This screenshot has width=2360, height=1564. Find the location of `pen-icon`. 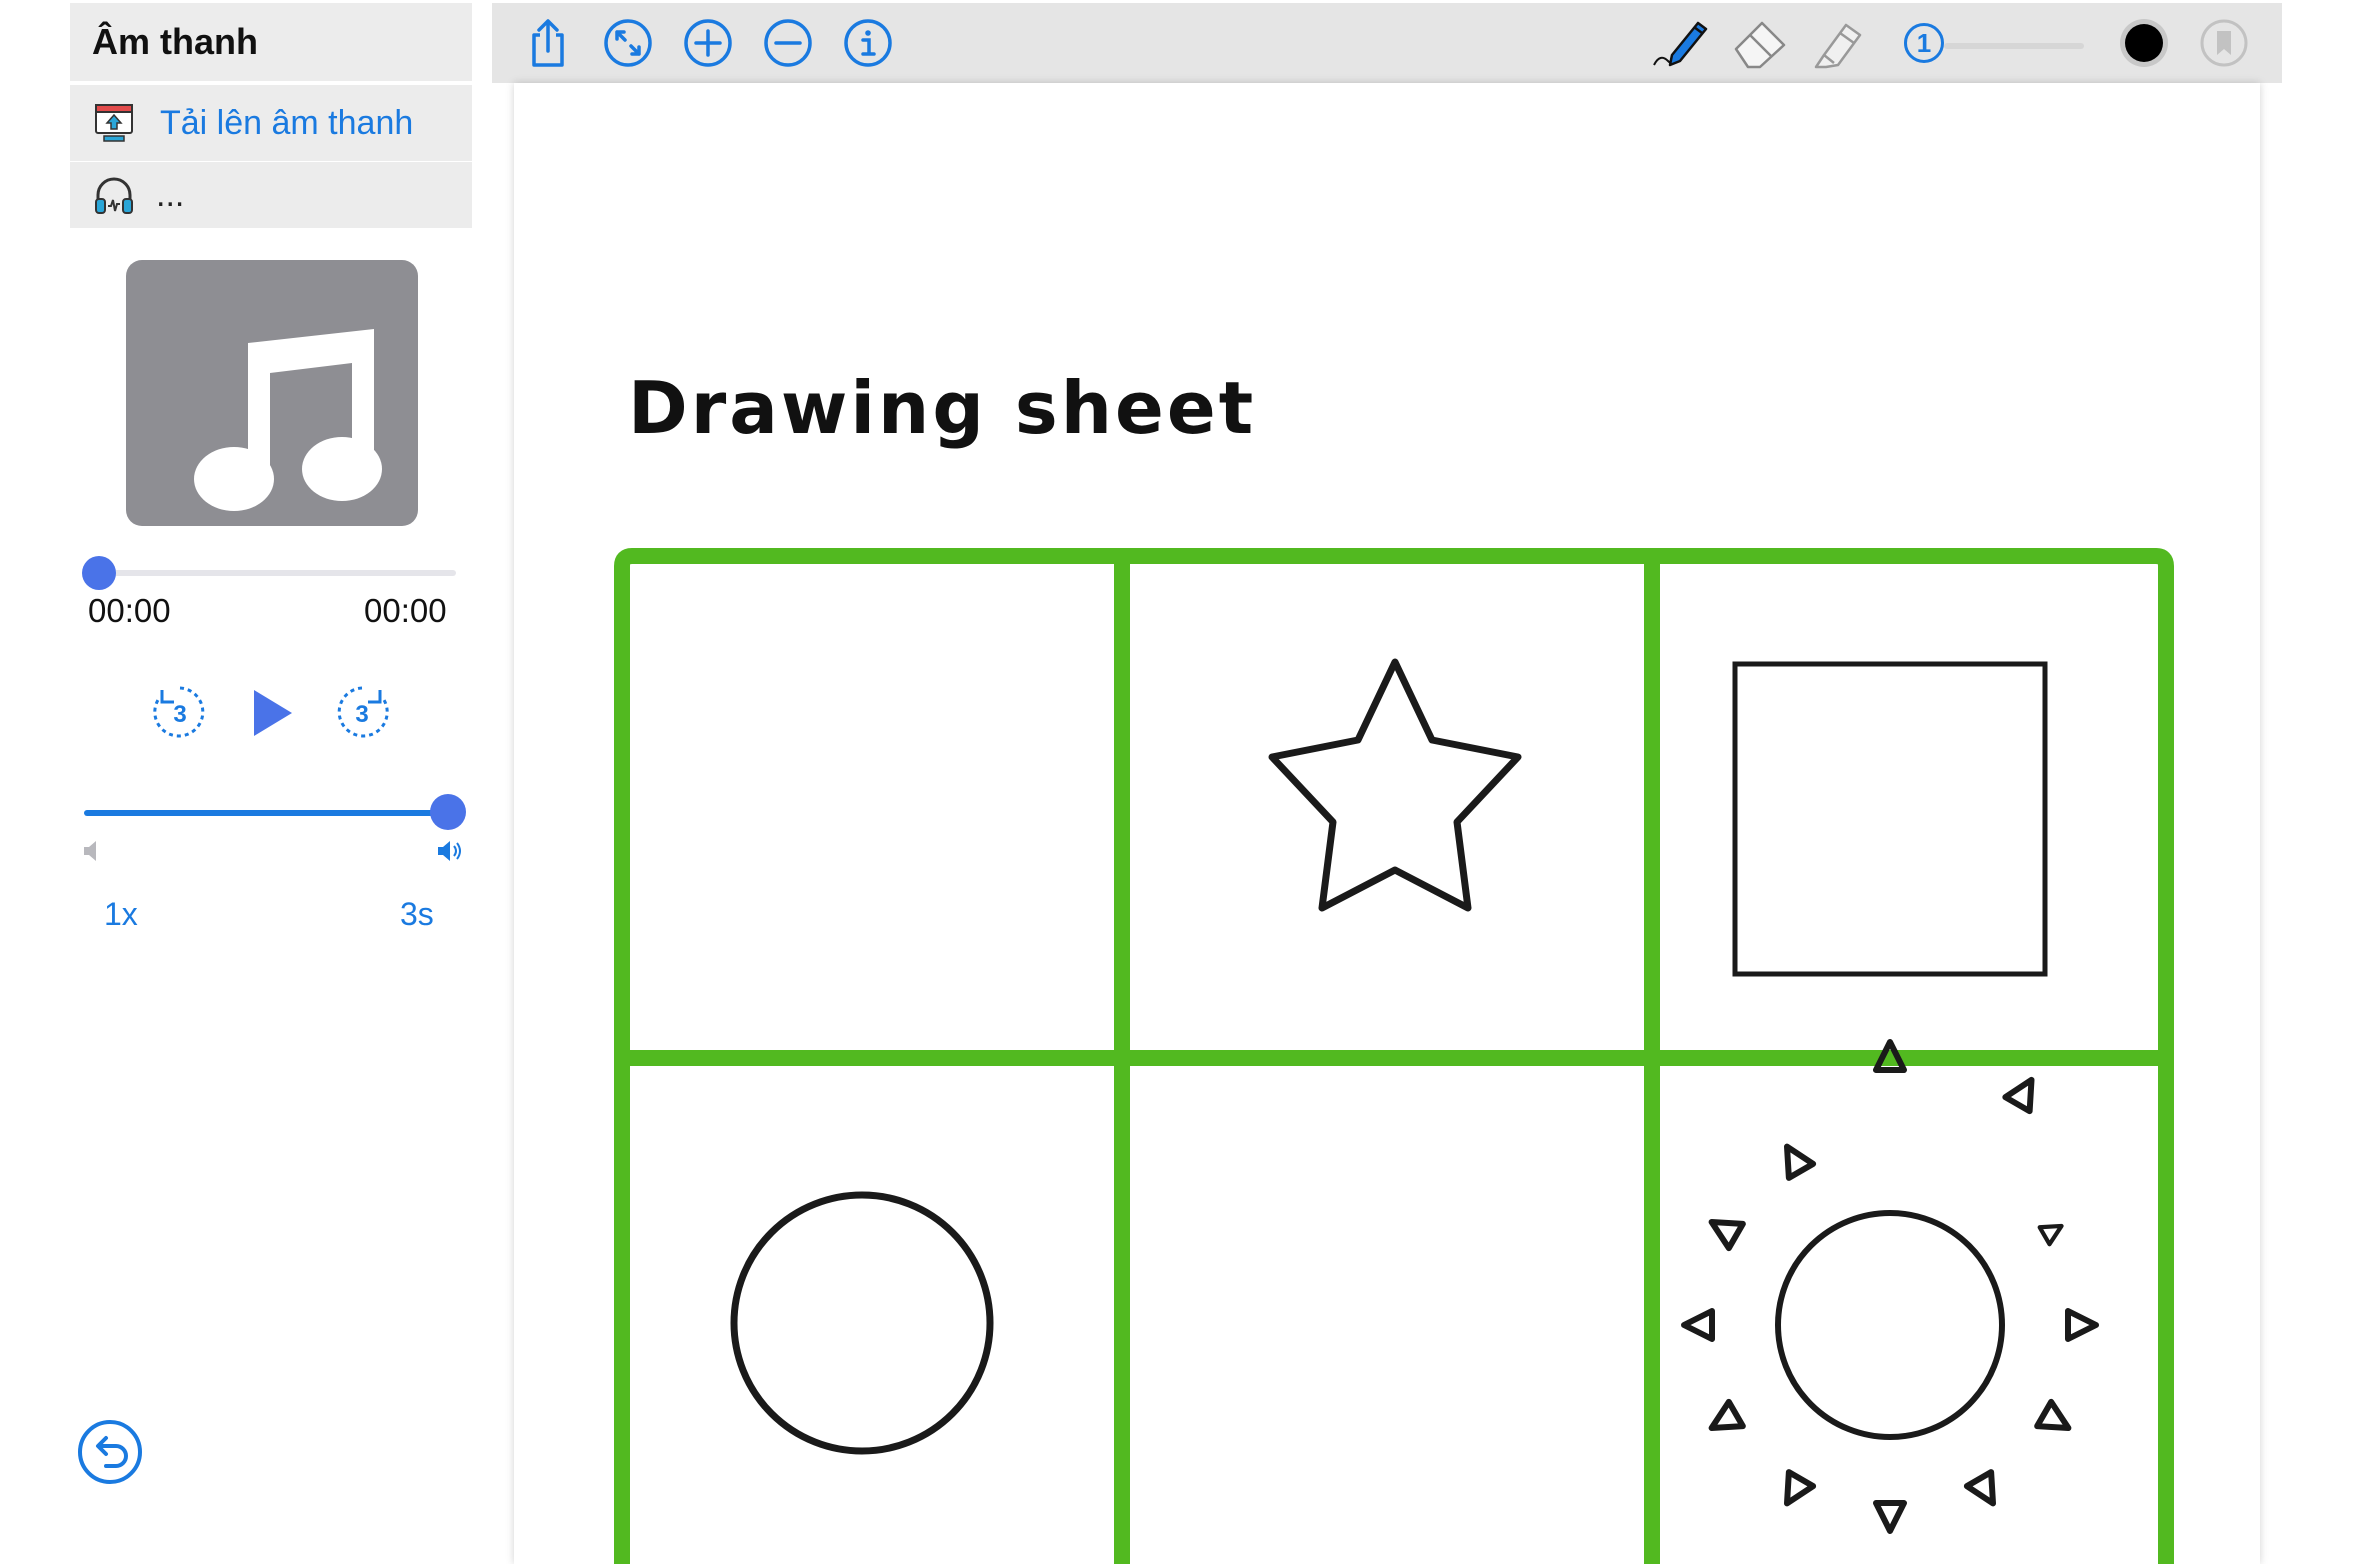

pen-icon is located at coordinates (1680, 43).